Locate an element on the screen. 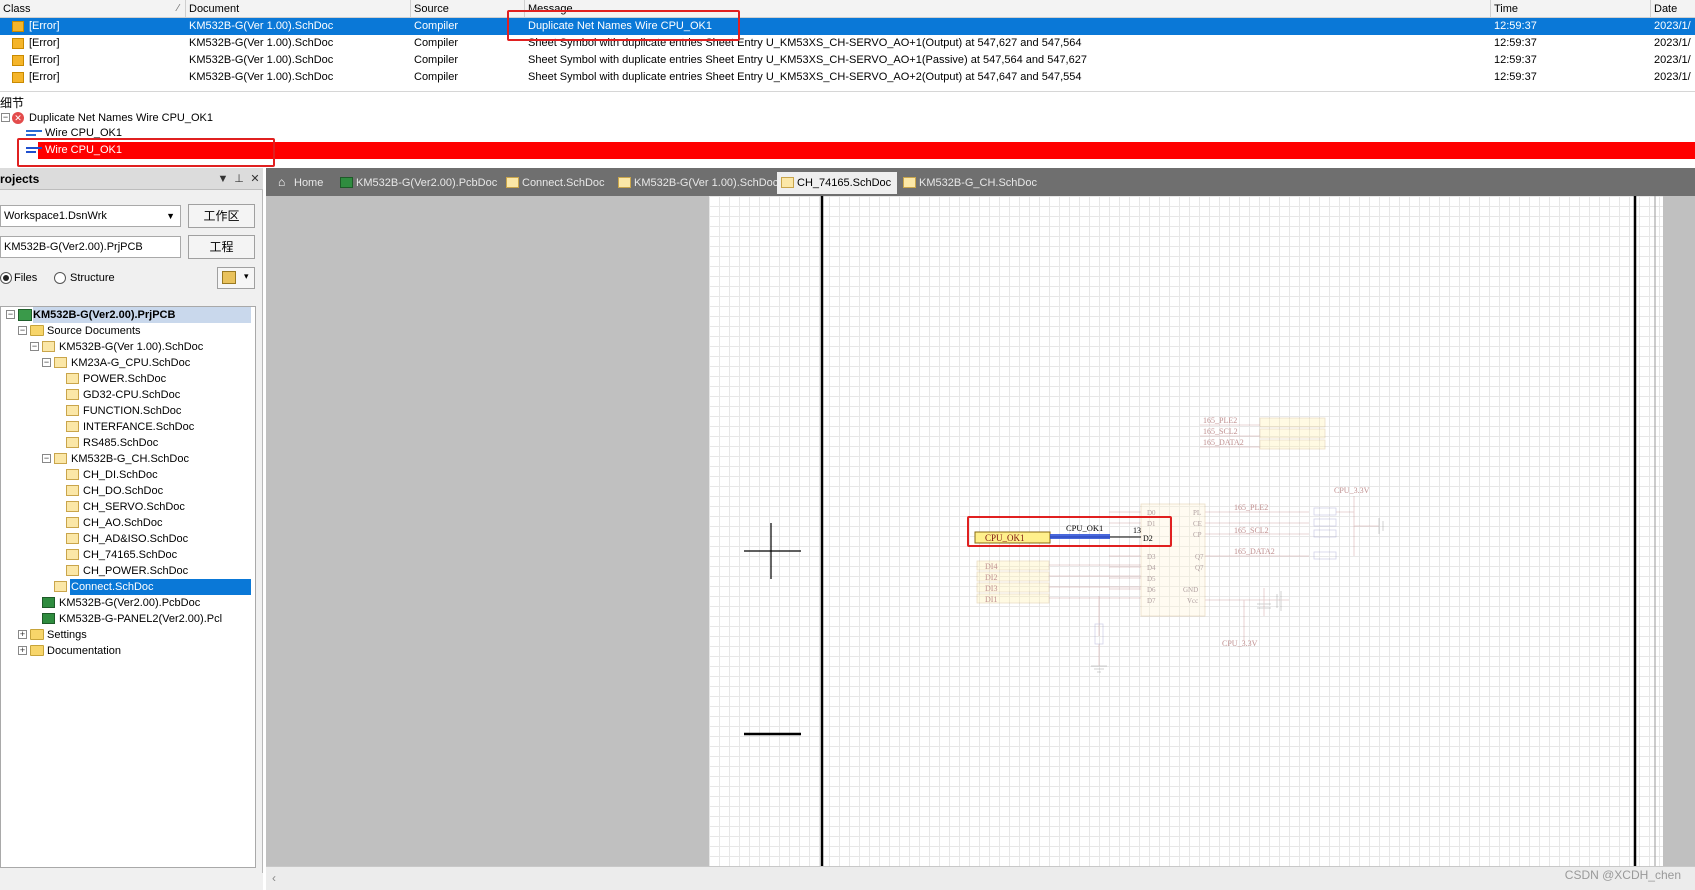 This screenshot has width=1695, height=890. tree-node-document: CH_POWER.SchDoc is located at coordinates (135, 571).